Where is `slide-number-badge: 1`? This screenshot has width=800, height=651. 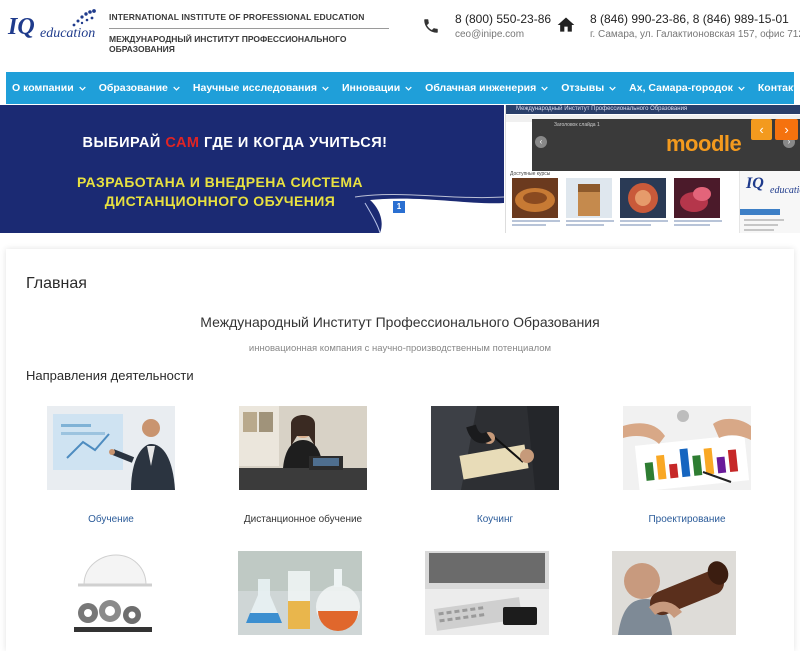 slide-number-badge: 1 is located at coordinates (399, 207).